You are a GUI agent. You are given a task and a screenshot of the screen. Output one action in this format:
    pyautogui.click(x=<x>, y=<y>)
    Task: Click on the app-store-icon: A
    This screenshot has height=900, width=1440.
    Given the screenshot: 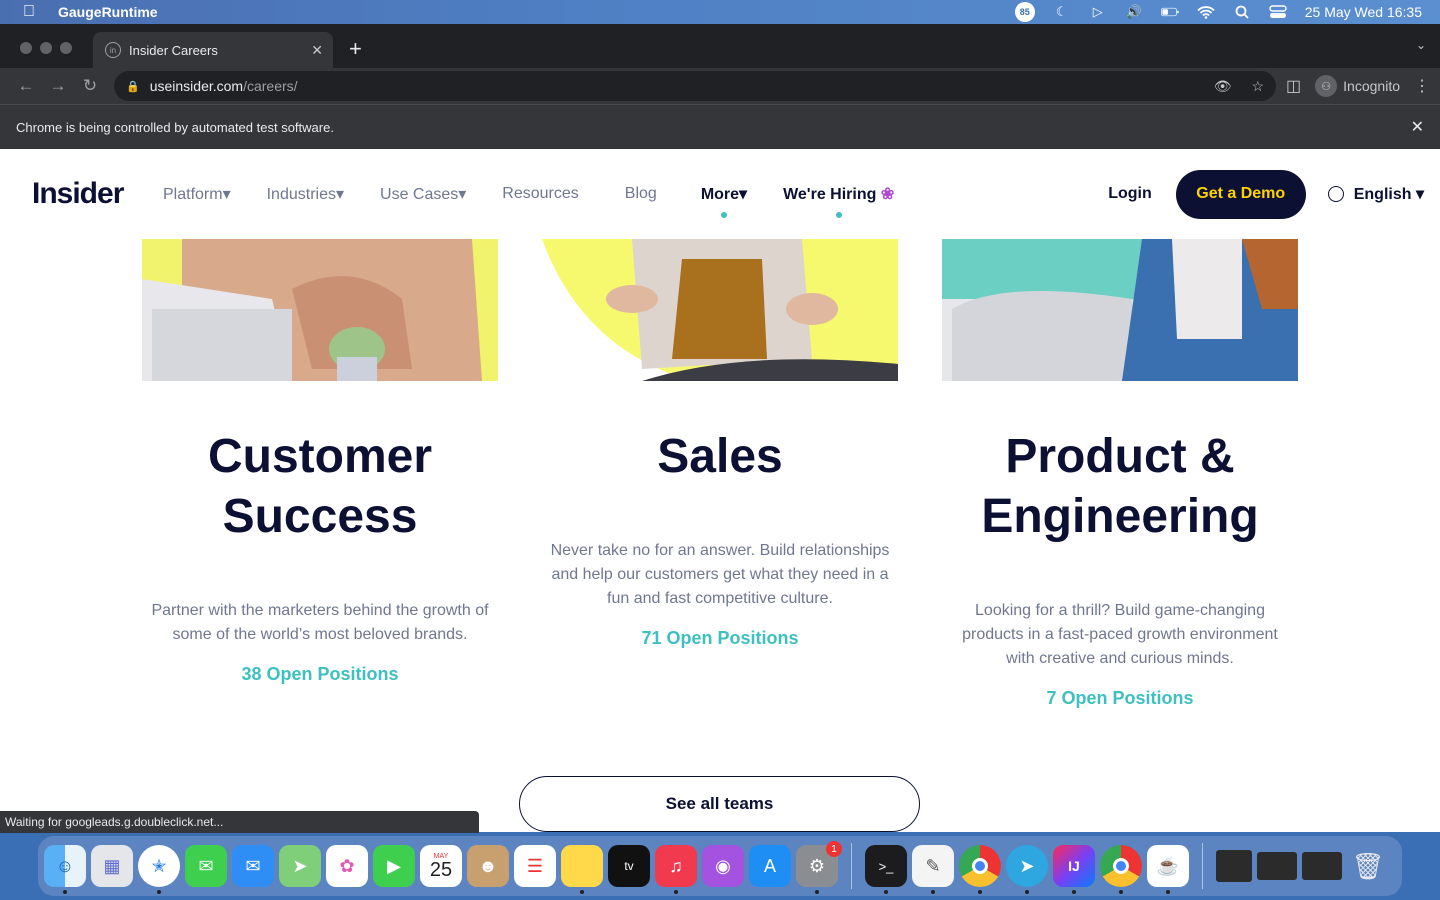 What is the action you would take?
    pyautogui.click(x=770, y=866)
    